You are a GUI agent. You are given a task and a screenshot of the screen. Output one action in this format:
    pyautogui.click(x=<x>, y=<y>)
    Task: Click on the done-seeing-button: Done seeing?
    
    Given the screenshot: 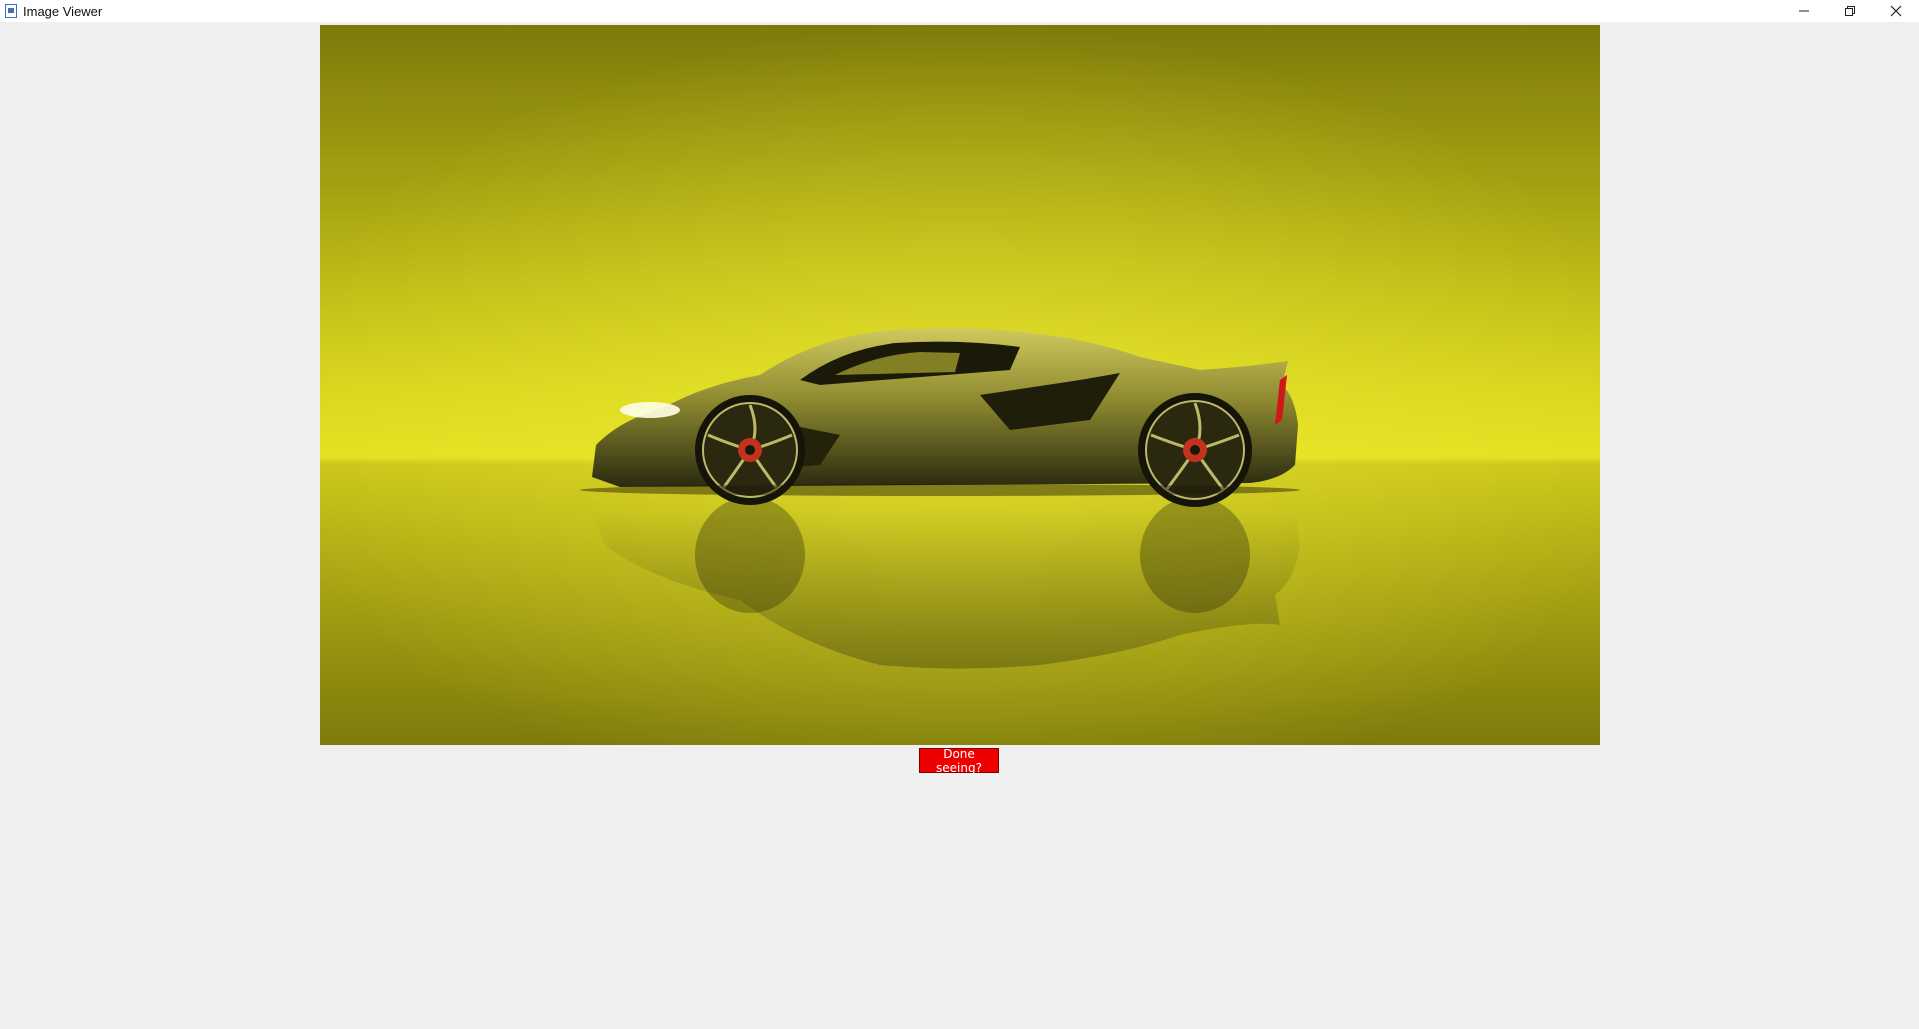 What is the action you would take?
    pyautogui.click(x=959, y=761)
    